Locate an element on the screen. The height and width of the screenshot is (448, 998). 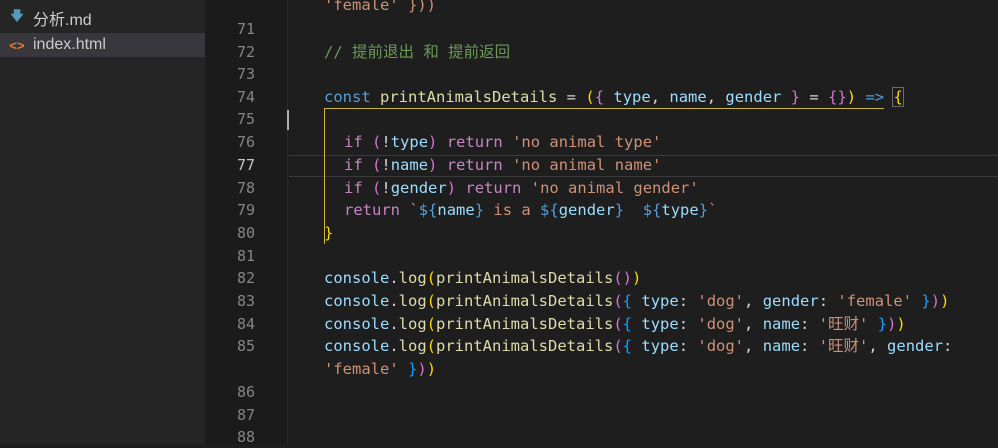
gutter-divider is located at coordinates (287, 222).